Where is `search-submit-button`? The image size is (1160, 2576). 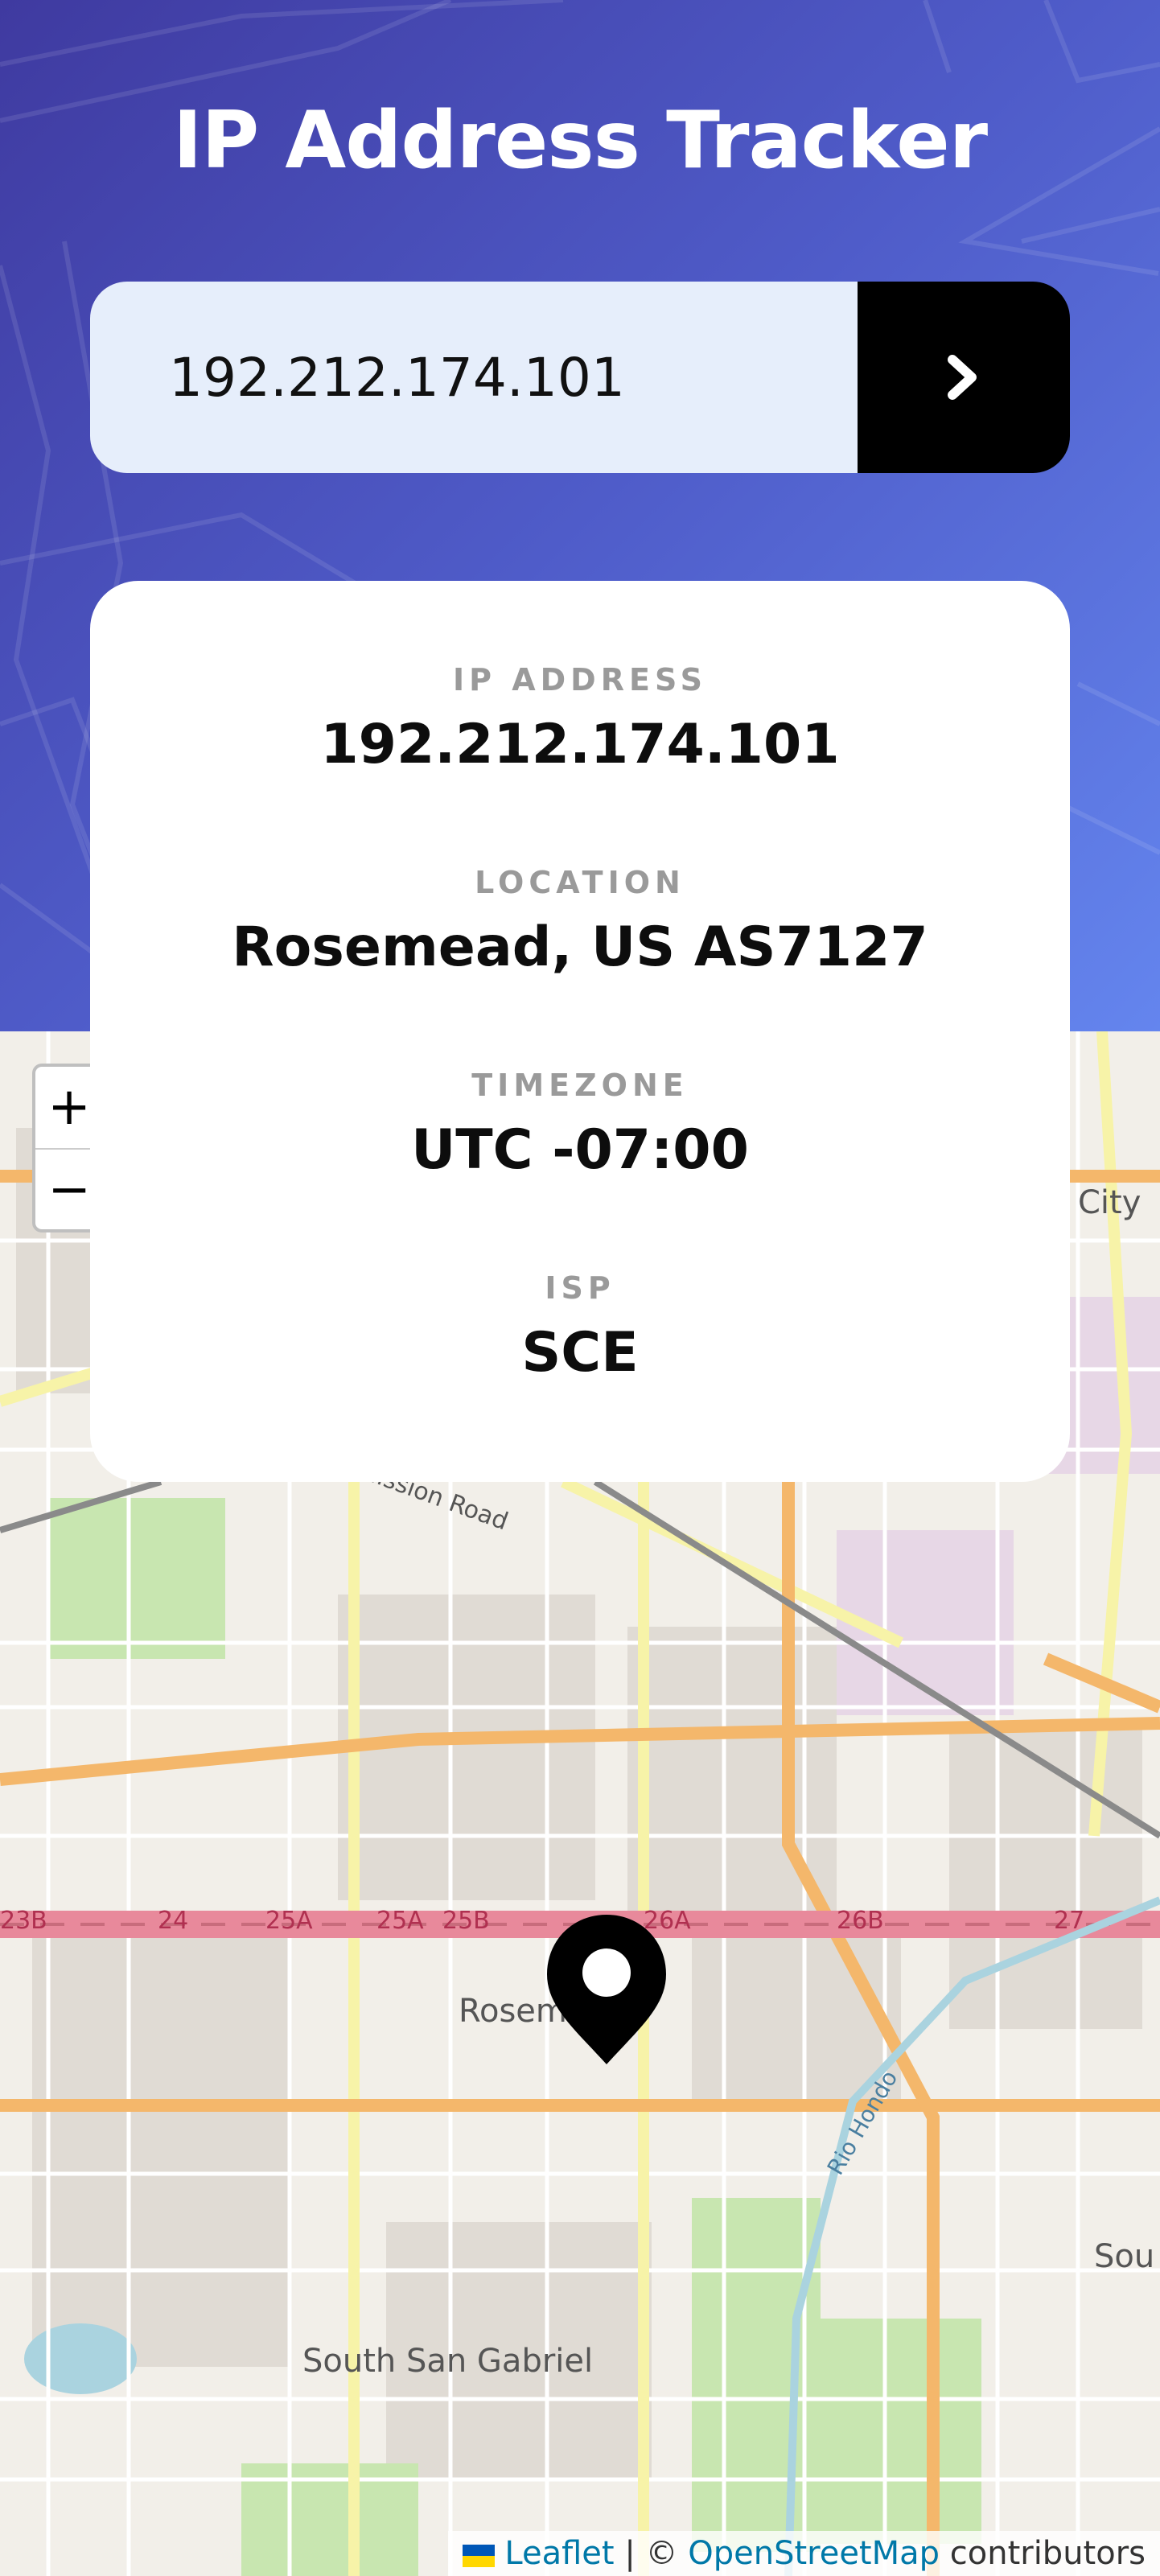 search-submit-button is located at coordinates (964, 377).